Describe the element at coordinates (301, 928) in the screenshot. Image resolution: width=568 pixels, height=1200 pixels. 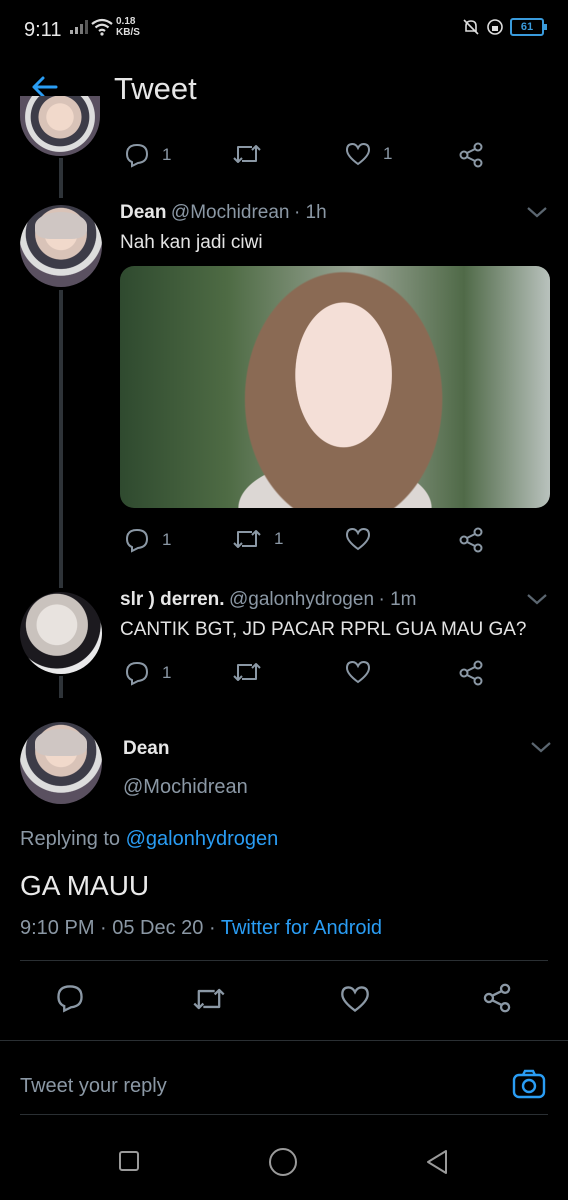
I see `tweet-client-link: Twitter for Android` at that location.